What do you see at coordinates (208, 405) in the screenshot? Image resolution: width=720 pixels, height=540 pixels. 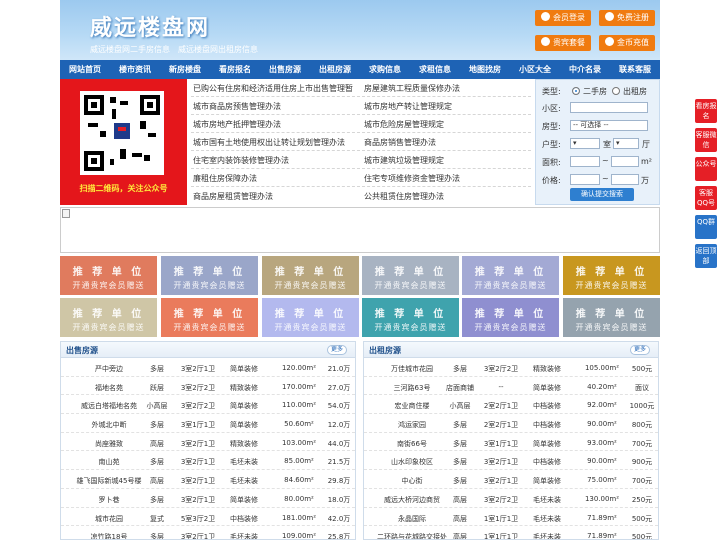 I see `table-row: 威远白塔福地名苑 小高层 3室2厅2卫 简单装修 110.00m² 54.0万` at bounding box center [208, 405].